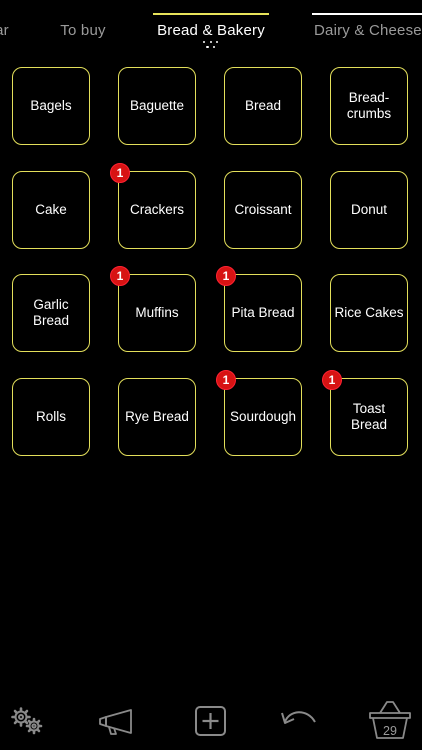 The width and height of the screenshot is (422, 750). Describe the element at coordinates (29, 720) in the screenshot. I see `gears-icon` at that location.